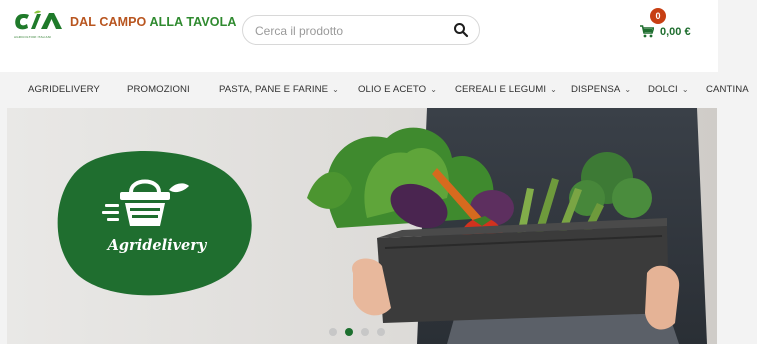  I want to click on nav-item-label: PROMOZIONI, so click(158, 89).